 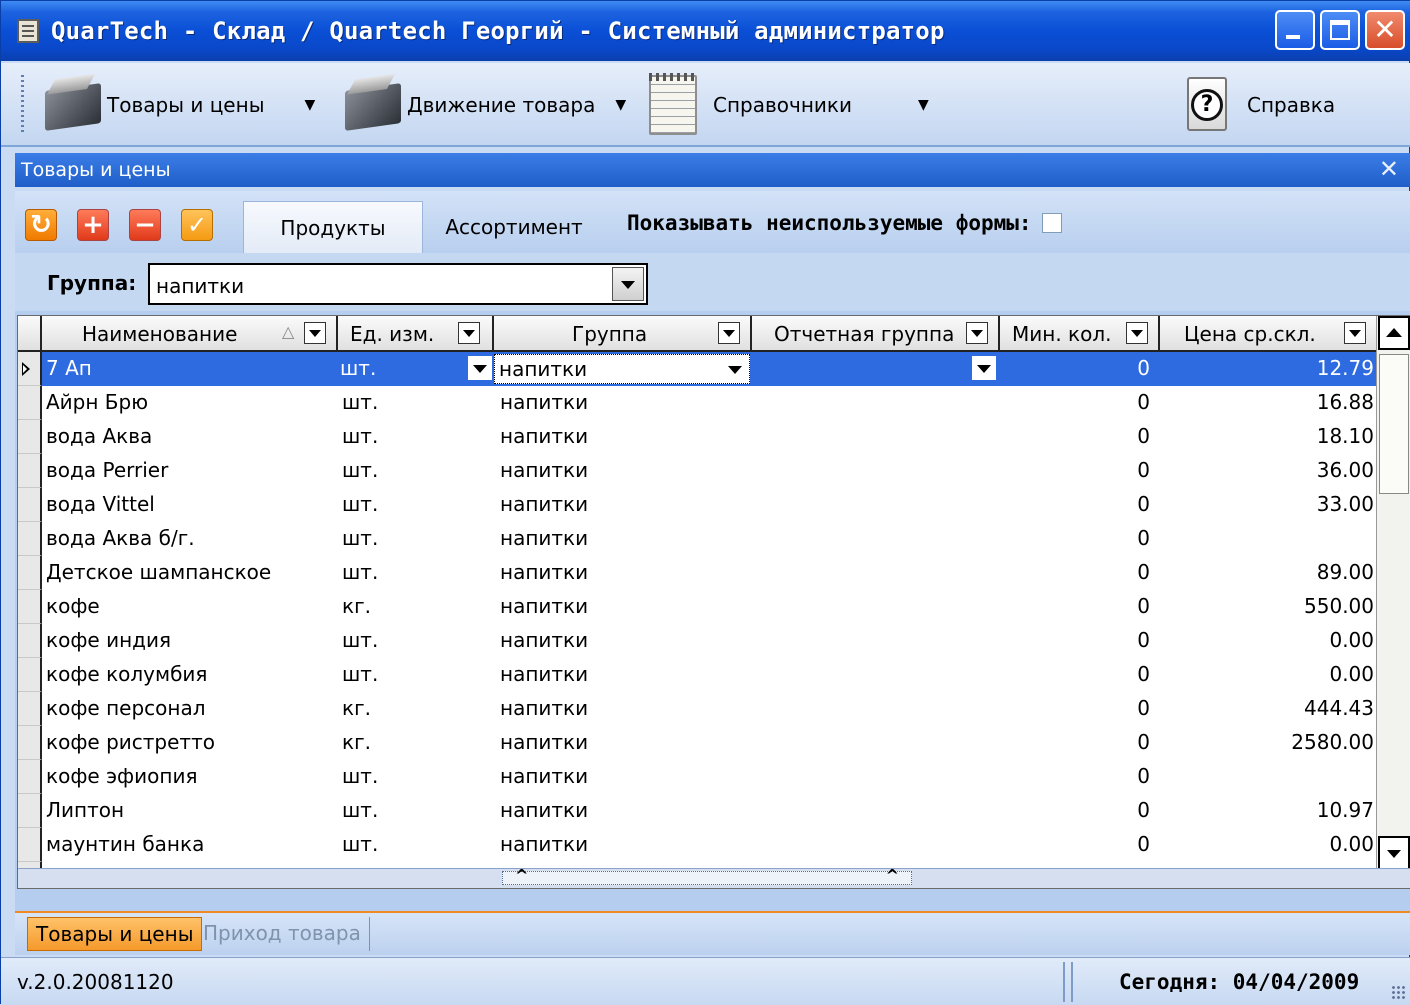 I want to click on table-row: вода Аква шт. напитки 0 18.10, so click(x=710, y=437).